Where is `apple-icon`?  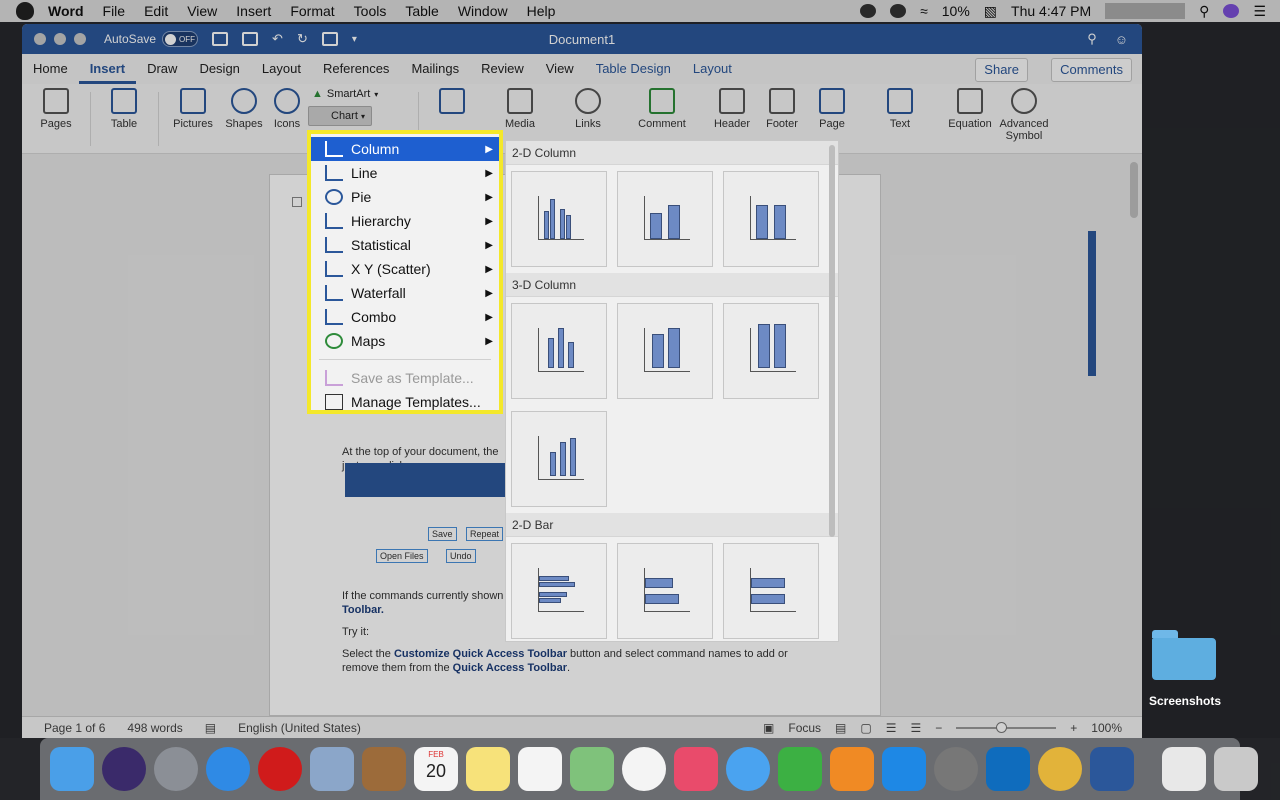
apple-icon is located at coordinates (25, 11).